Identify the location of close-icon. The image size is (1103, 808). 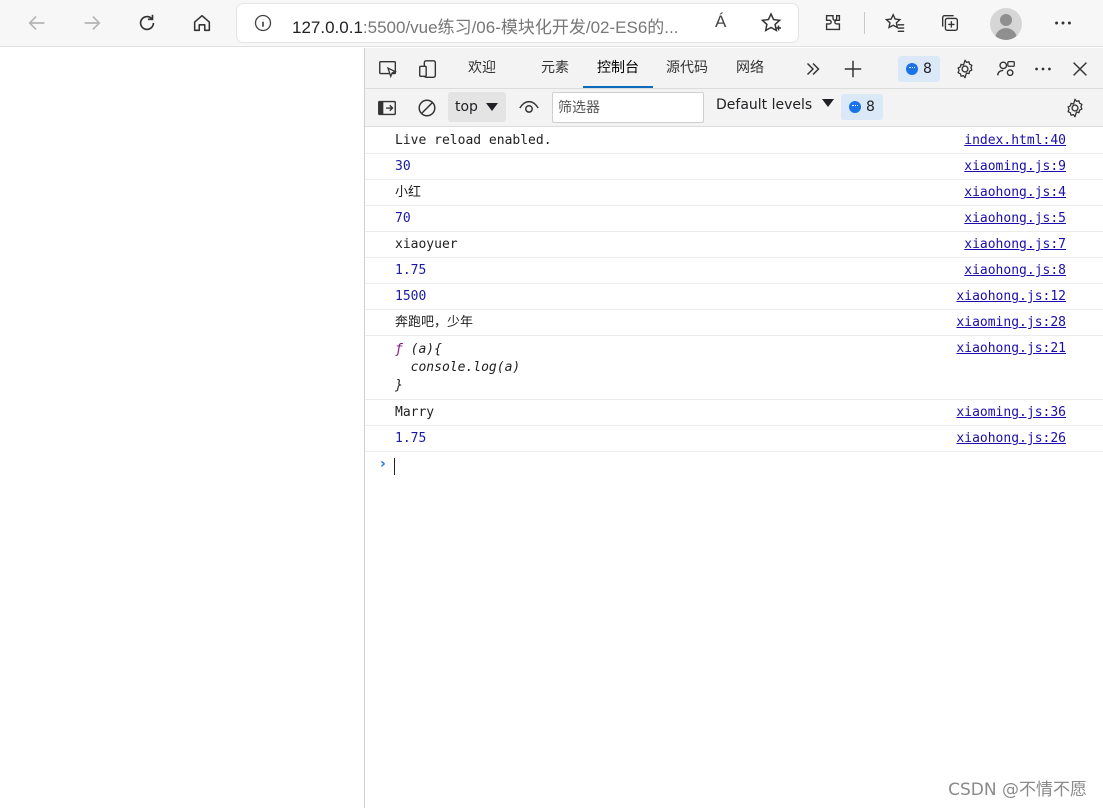
(1080, 69).